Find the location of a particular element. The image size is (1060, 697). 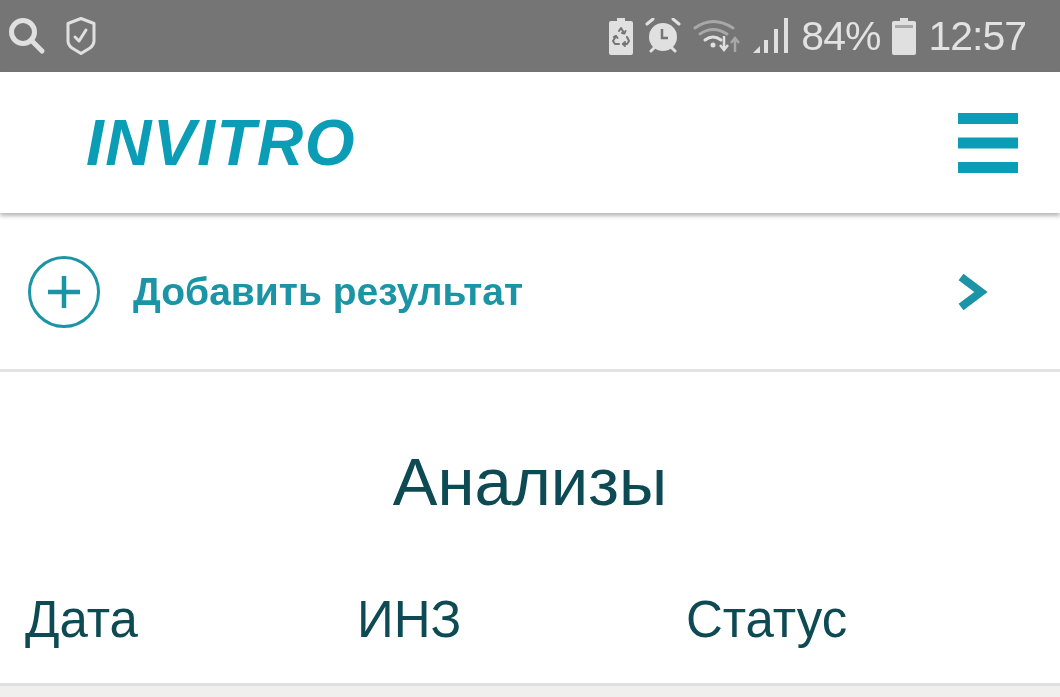

logo: INVITRO is located at coordinates (221, 142).